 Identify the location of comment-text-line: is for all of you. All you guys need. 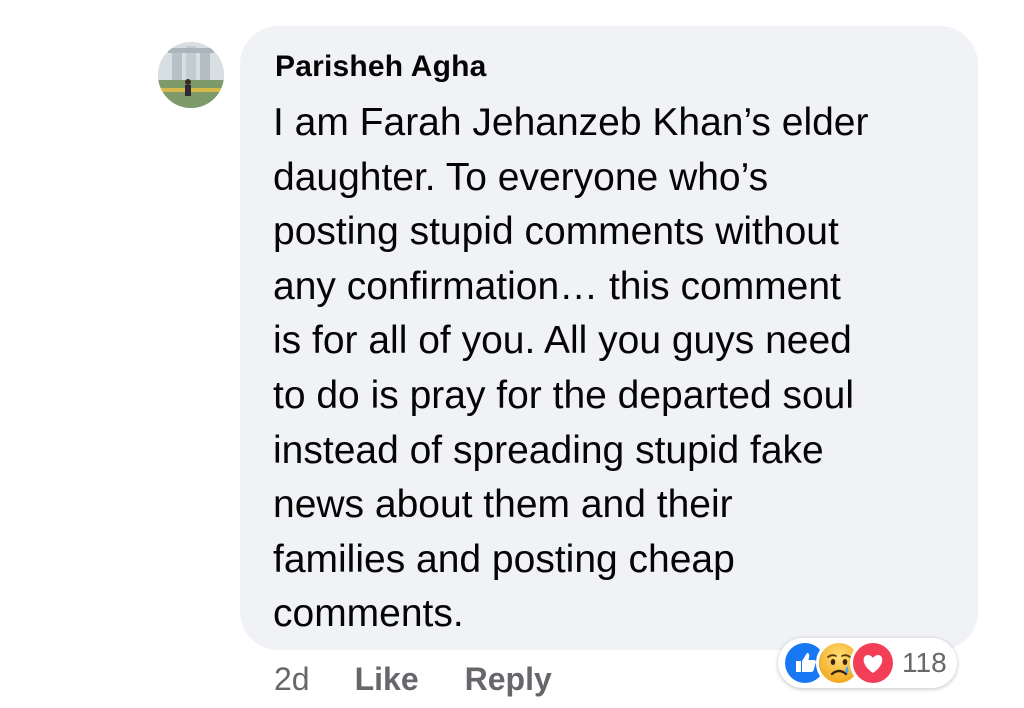
(562, 341).